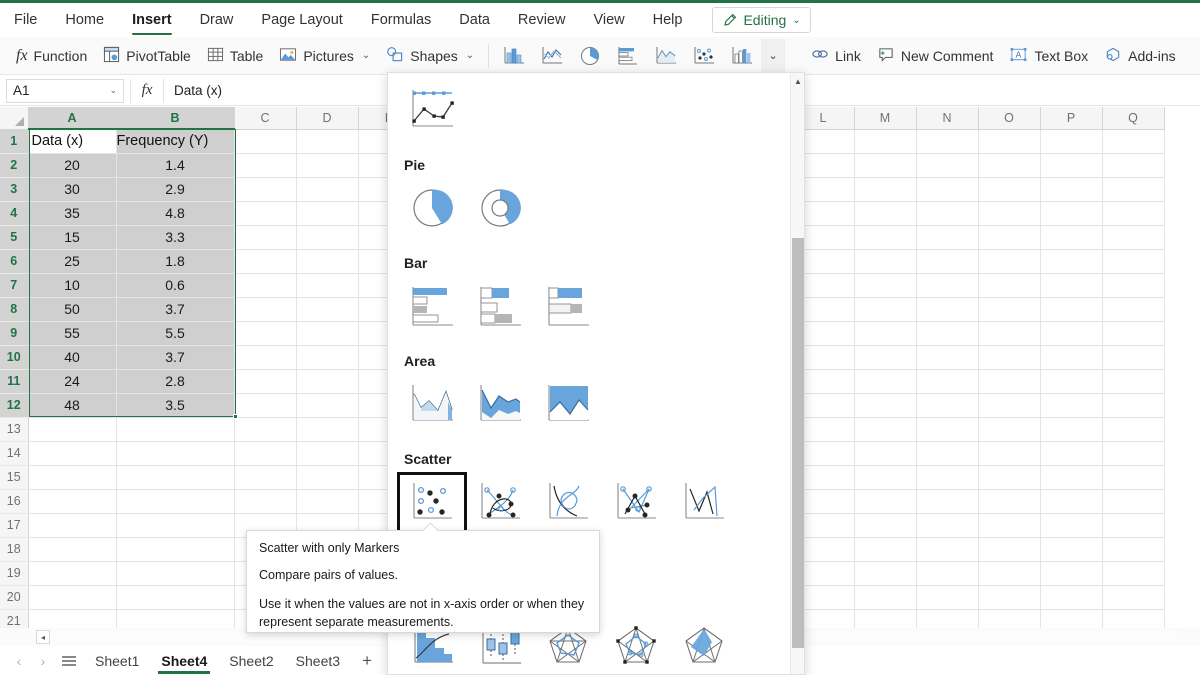  Describe the element at coordinates (1009, 381) in the screenshot. I see `cell-O11` at that location.